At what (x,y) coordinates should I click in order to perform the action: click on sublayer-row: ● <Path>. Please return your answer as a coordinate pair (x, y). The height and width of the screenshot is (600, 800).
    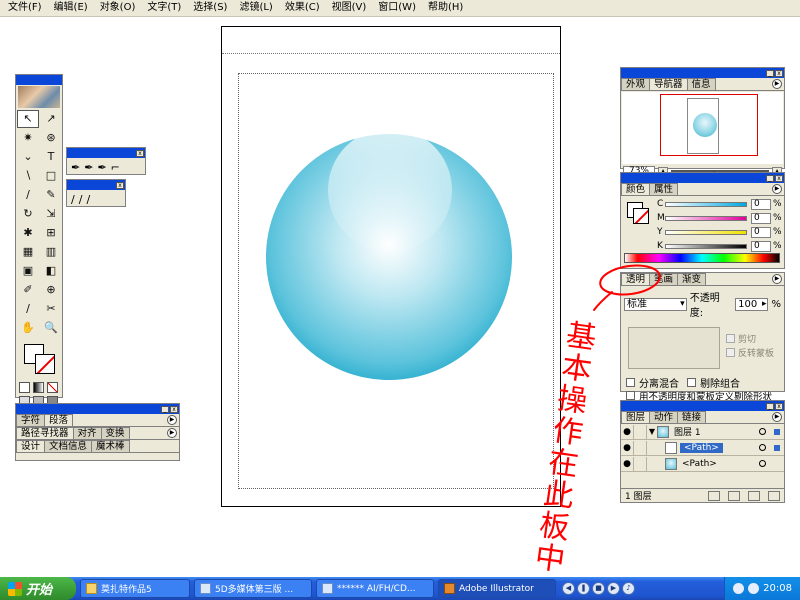
    Looking at the image, I should click on (702, 464).